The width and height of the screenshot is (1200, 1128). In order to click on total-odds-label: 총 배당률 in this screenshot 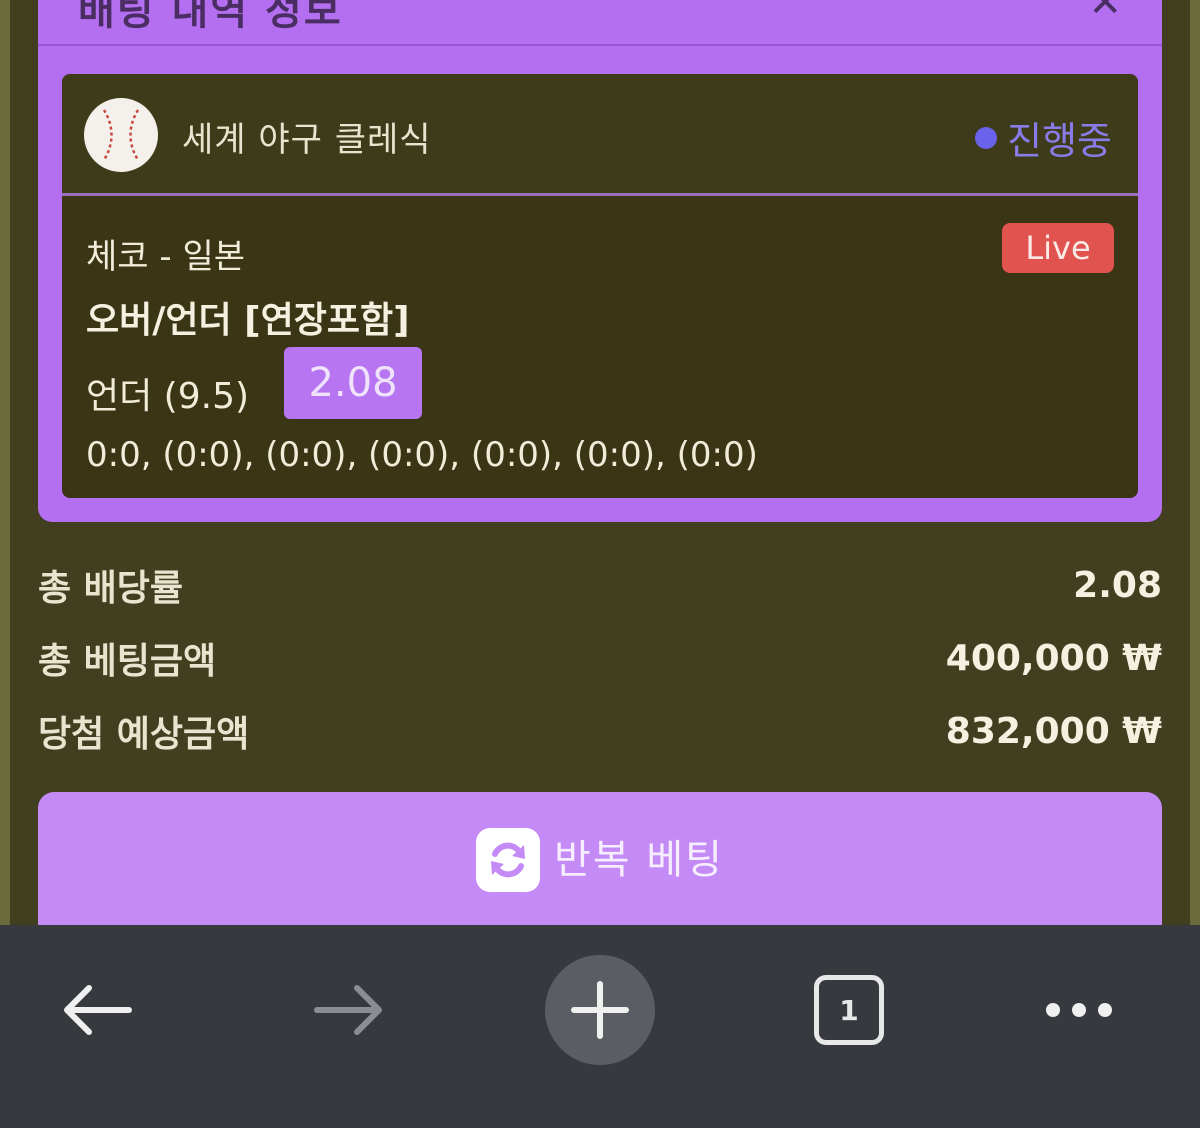, I will do `click(111, 588)`.